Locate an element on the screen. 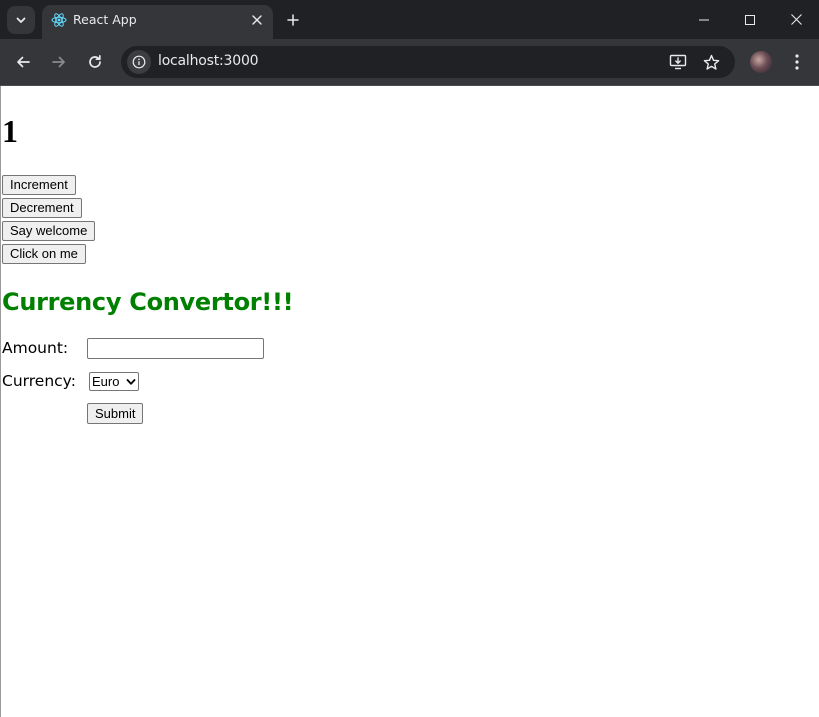 The width and height of the screenshot is (819, 717). minimize-icon is located at coordinates (704, 19).